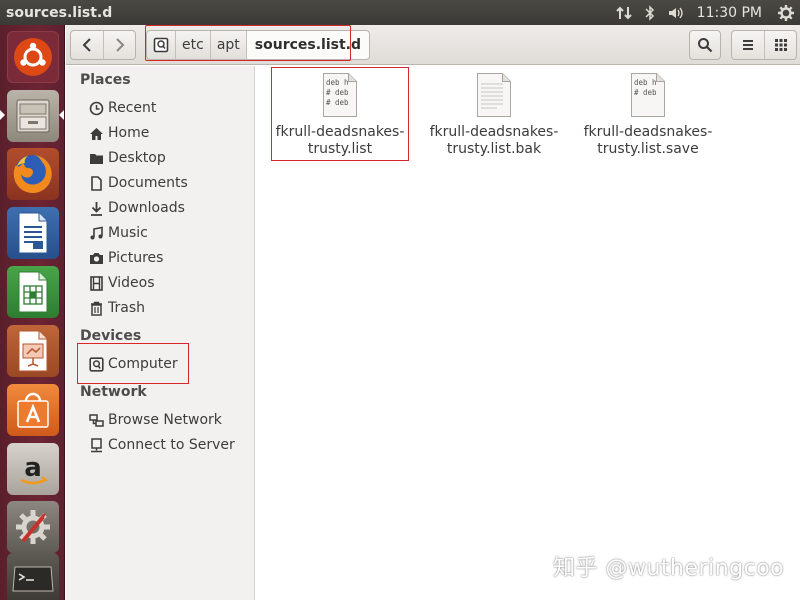  What do you see at coordinates (165, 420) in the screenshot?
I see `sidebar-item-label: Browse Network` at bounding box center [165, 420].